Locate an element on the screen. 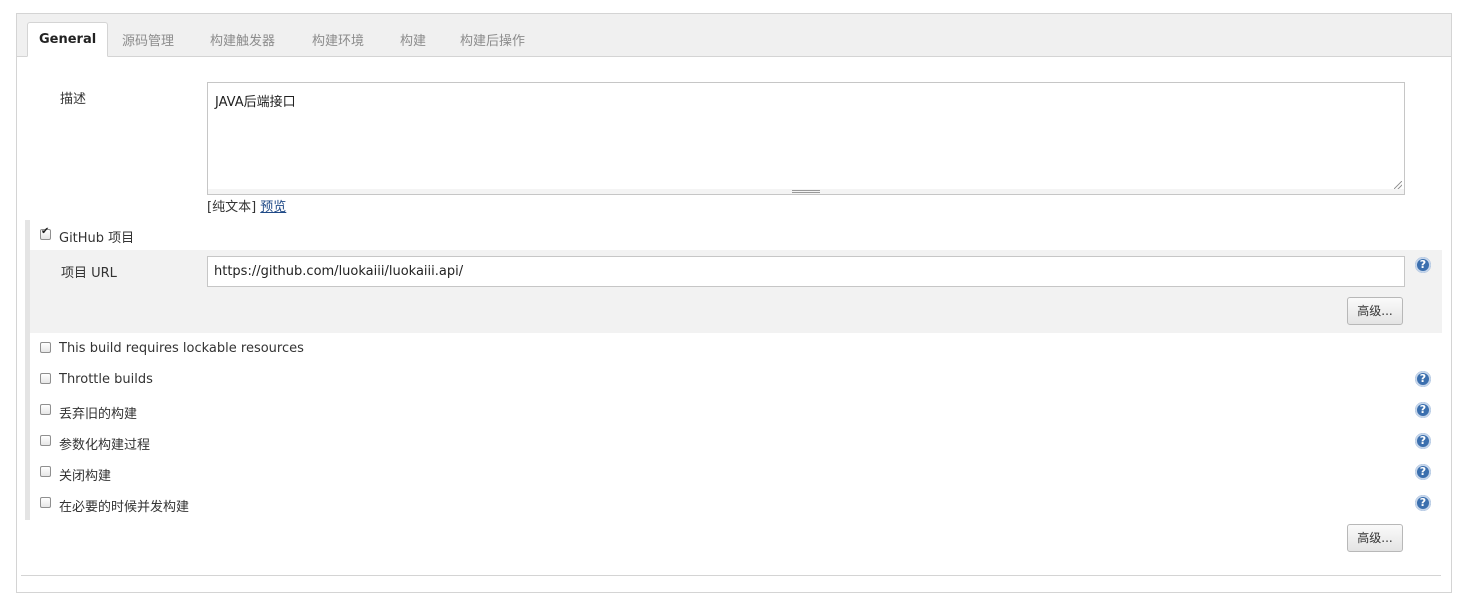  format-plain-text: [纯文本] is located at coordinates (232, 207).